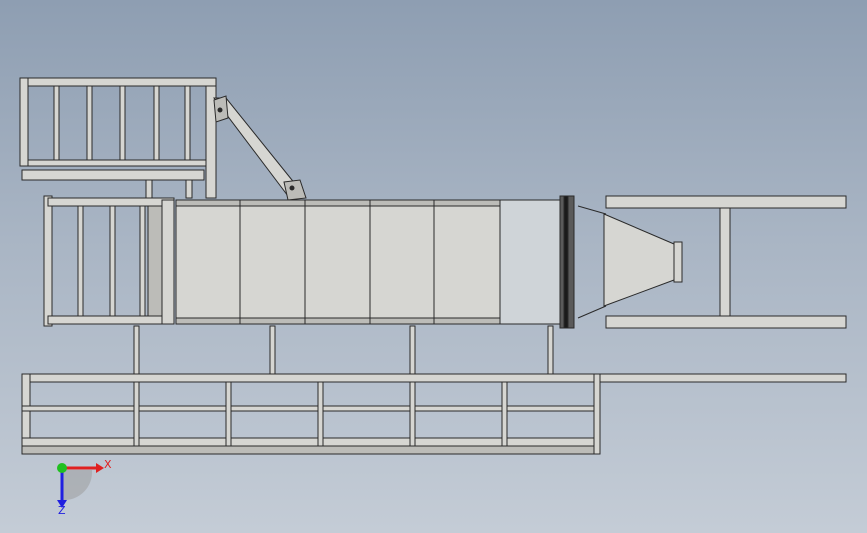  What do you see at coordinates (62, 468) in the screenshot?
I see `y-axis-dot` at bounding box center [62, 468].